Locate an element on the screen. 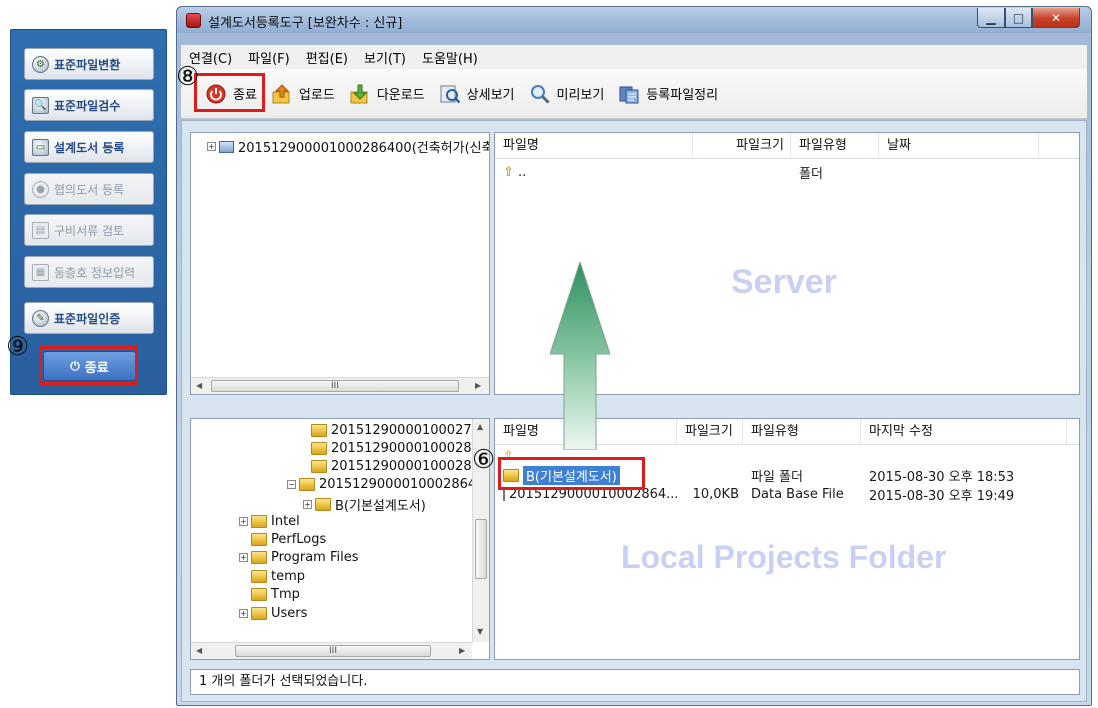 This screenshot has height=708, width=1098. close-icon: ✕ is located at coordinates (1056, 17).